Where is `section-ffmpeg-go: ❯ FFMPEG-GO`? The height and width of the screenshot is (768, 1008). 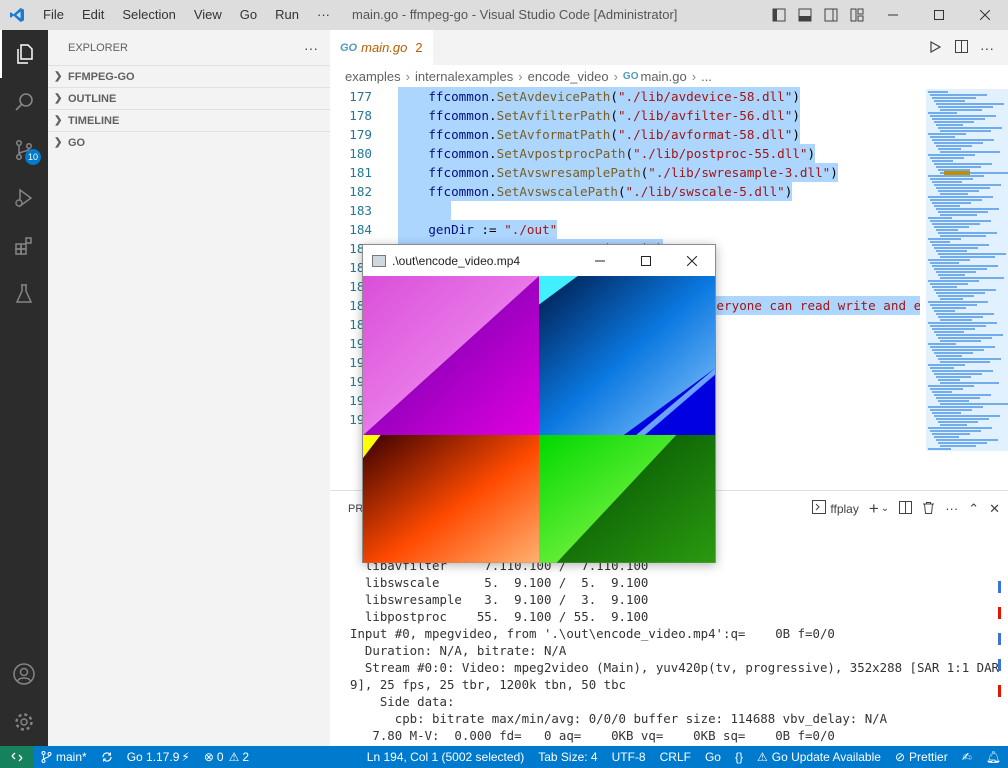
section-ffmpeg-go: ❯ FFMPEG-GO is located at coordinates (189, 76).